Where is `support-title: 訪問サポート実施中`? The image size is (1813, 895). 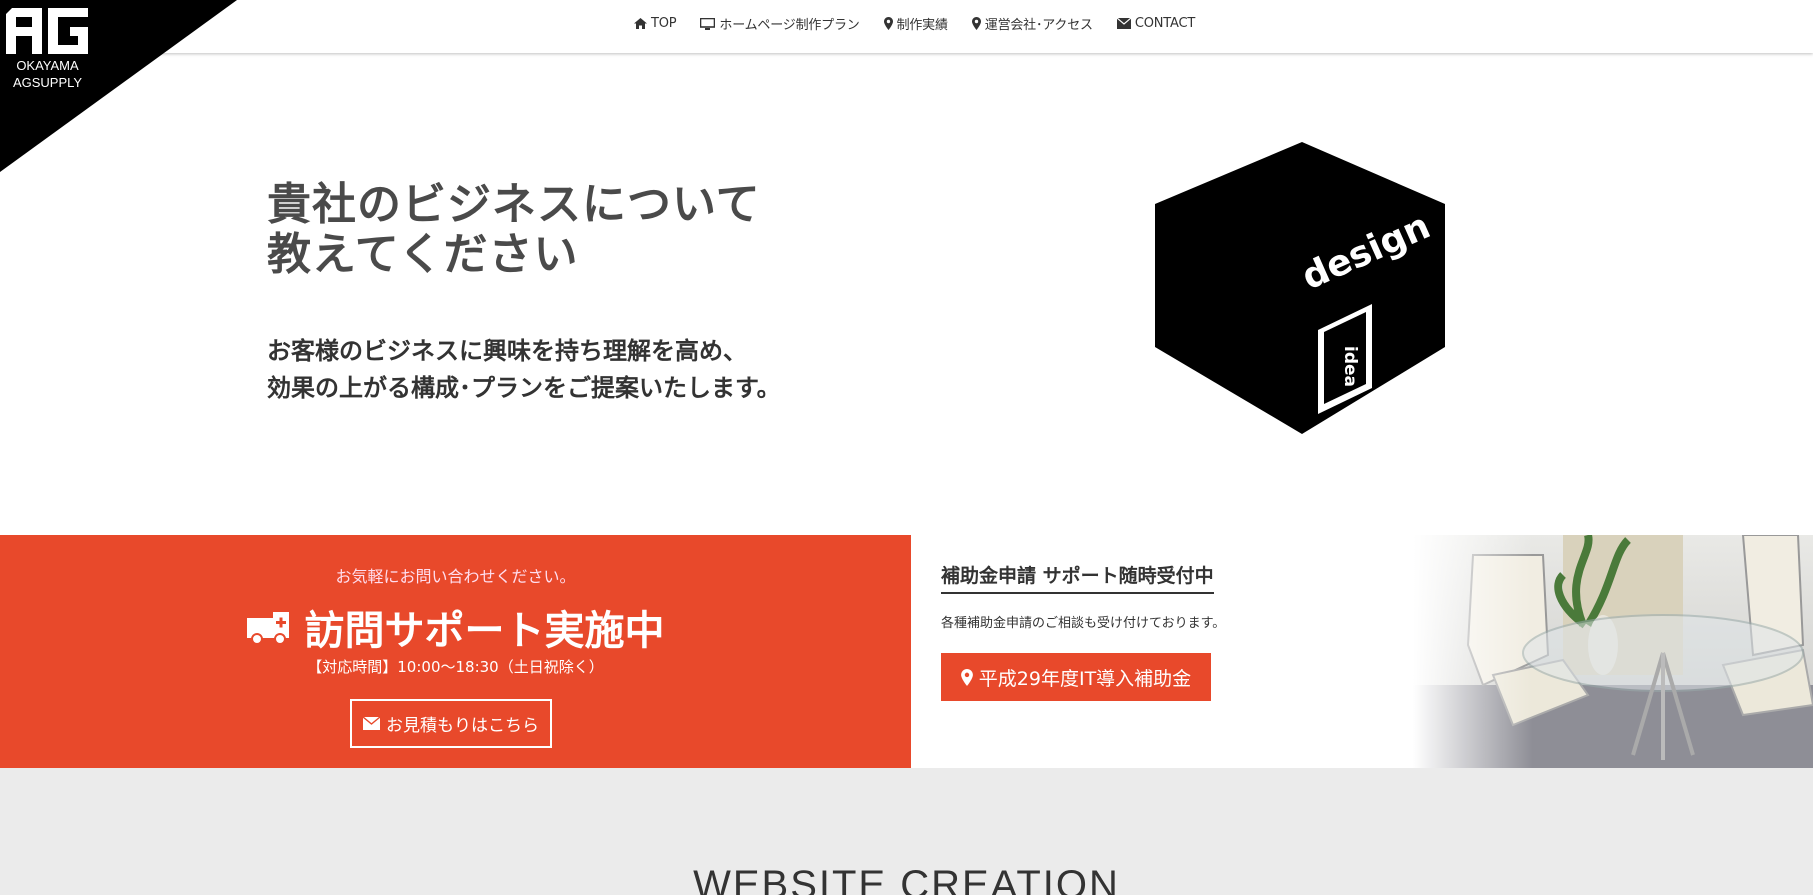 support-title: 訪問サポート実施中 is located at coordinates (455, 627).